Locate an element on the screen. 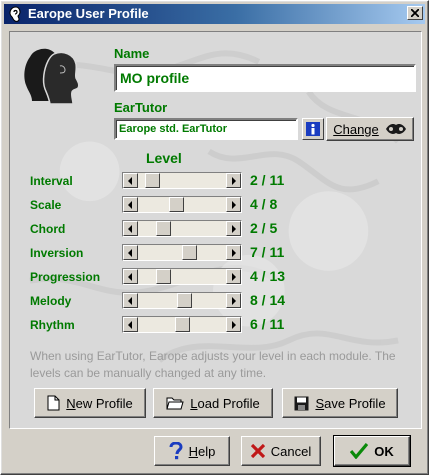 The width and height of the screenshot is (429, 475). level-slider-interval is located at coordinates (182, 180).